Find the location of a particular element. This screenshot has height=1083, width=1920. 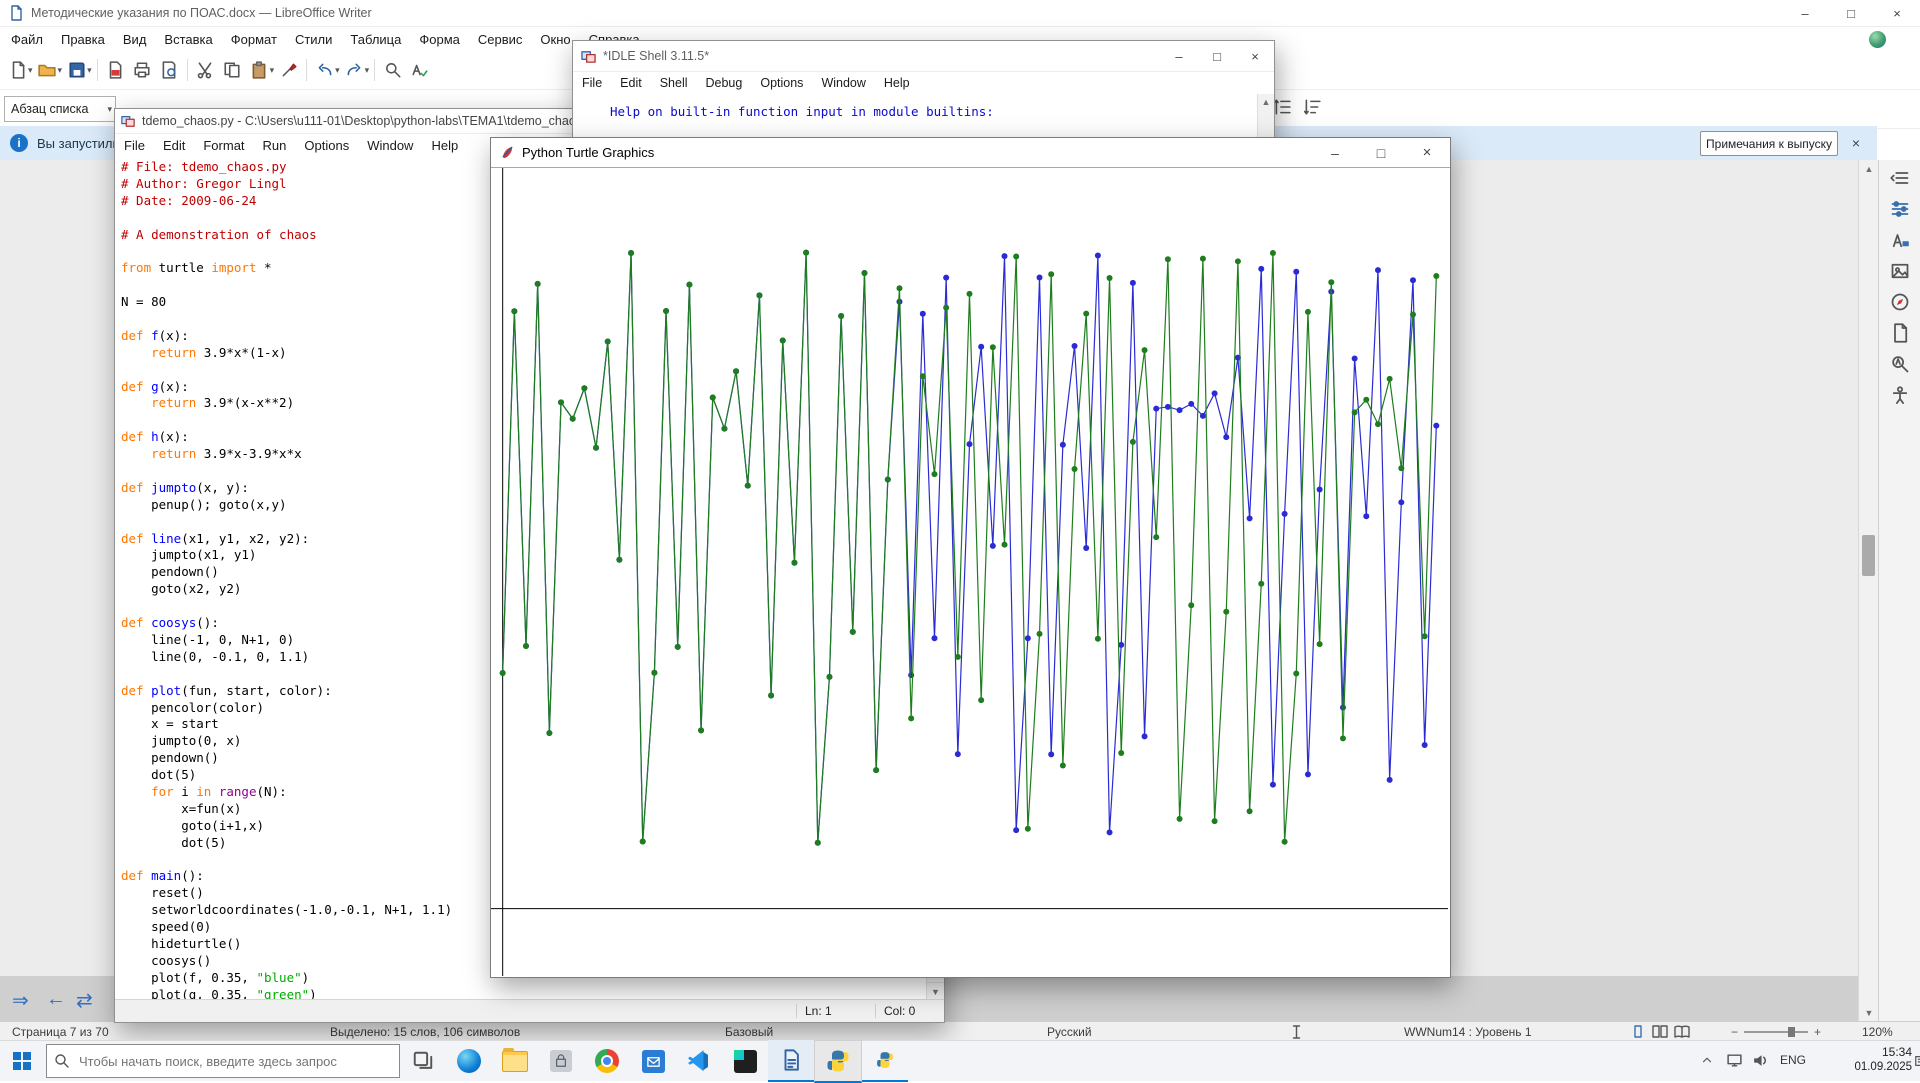

book-view-icon is located at coordinates (1682, 1032).